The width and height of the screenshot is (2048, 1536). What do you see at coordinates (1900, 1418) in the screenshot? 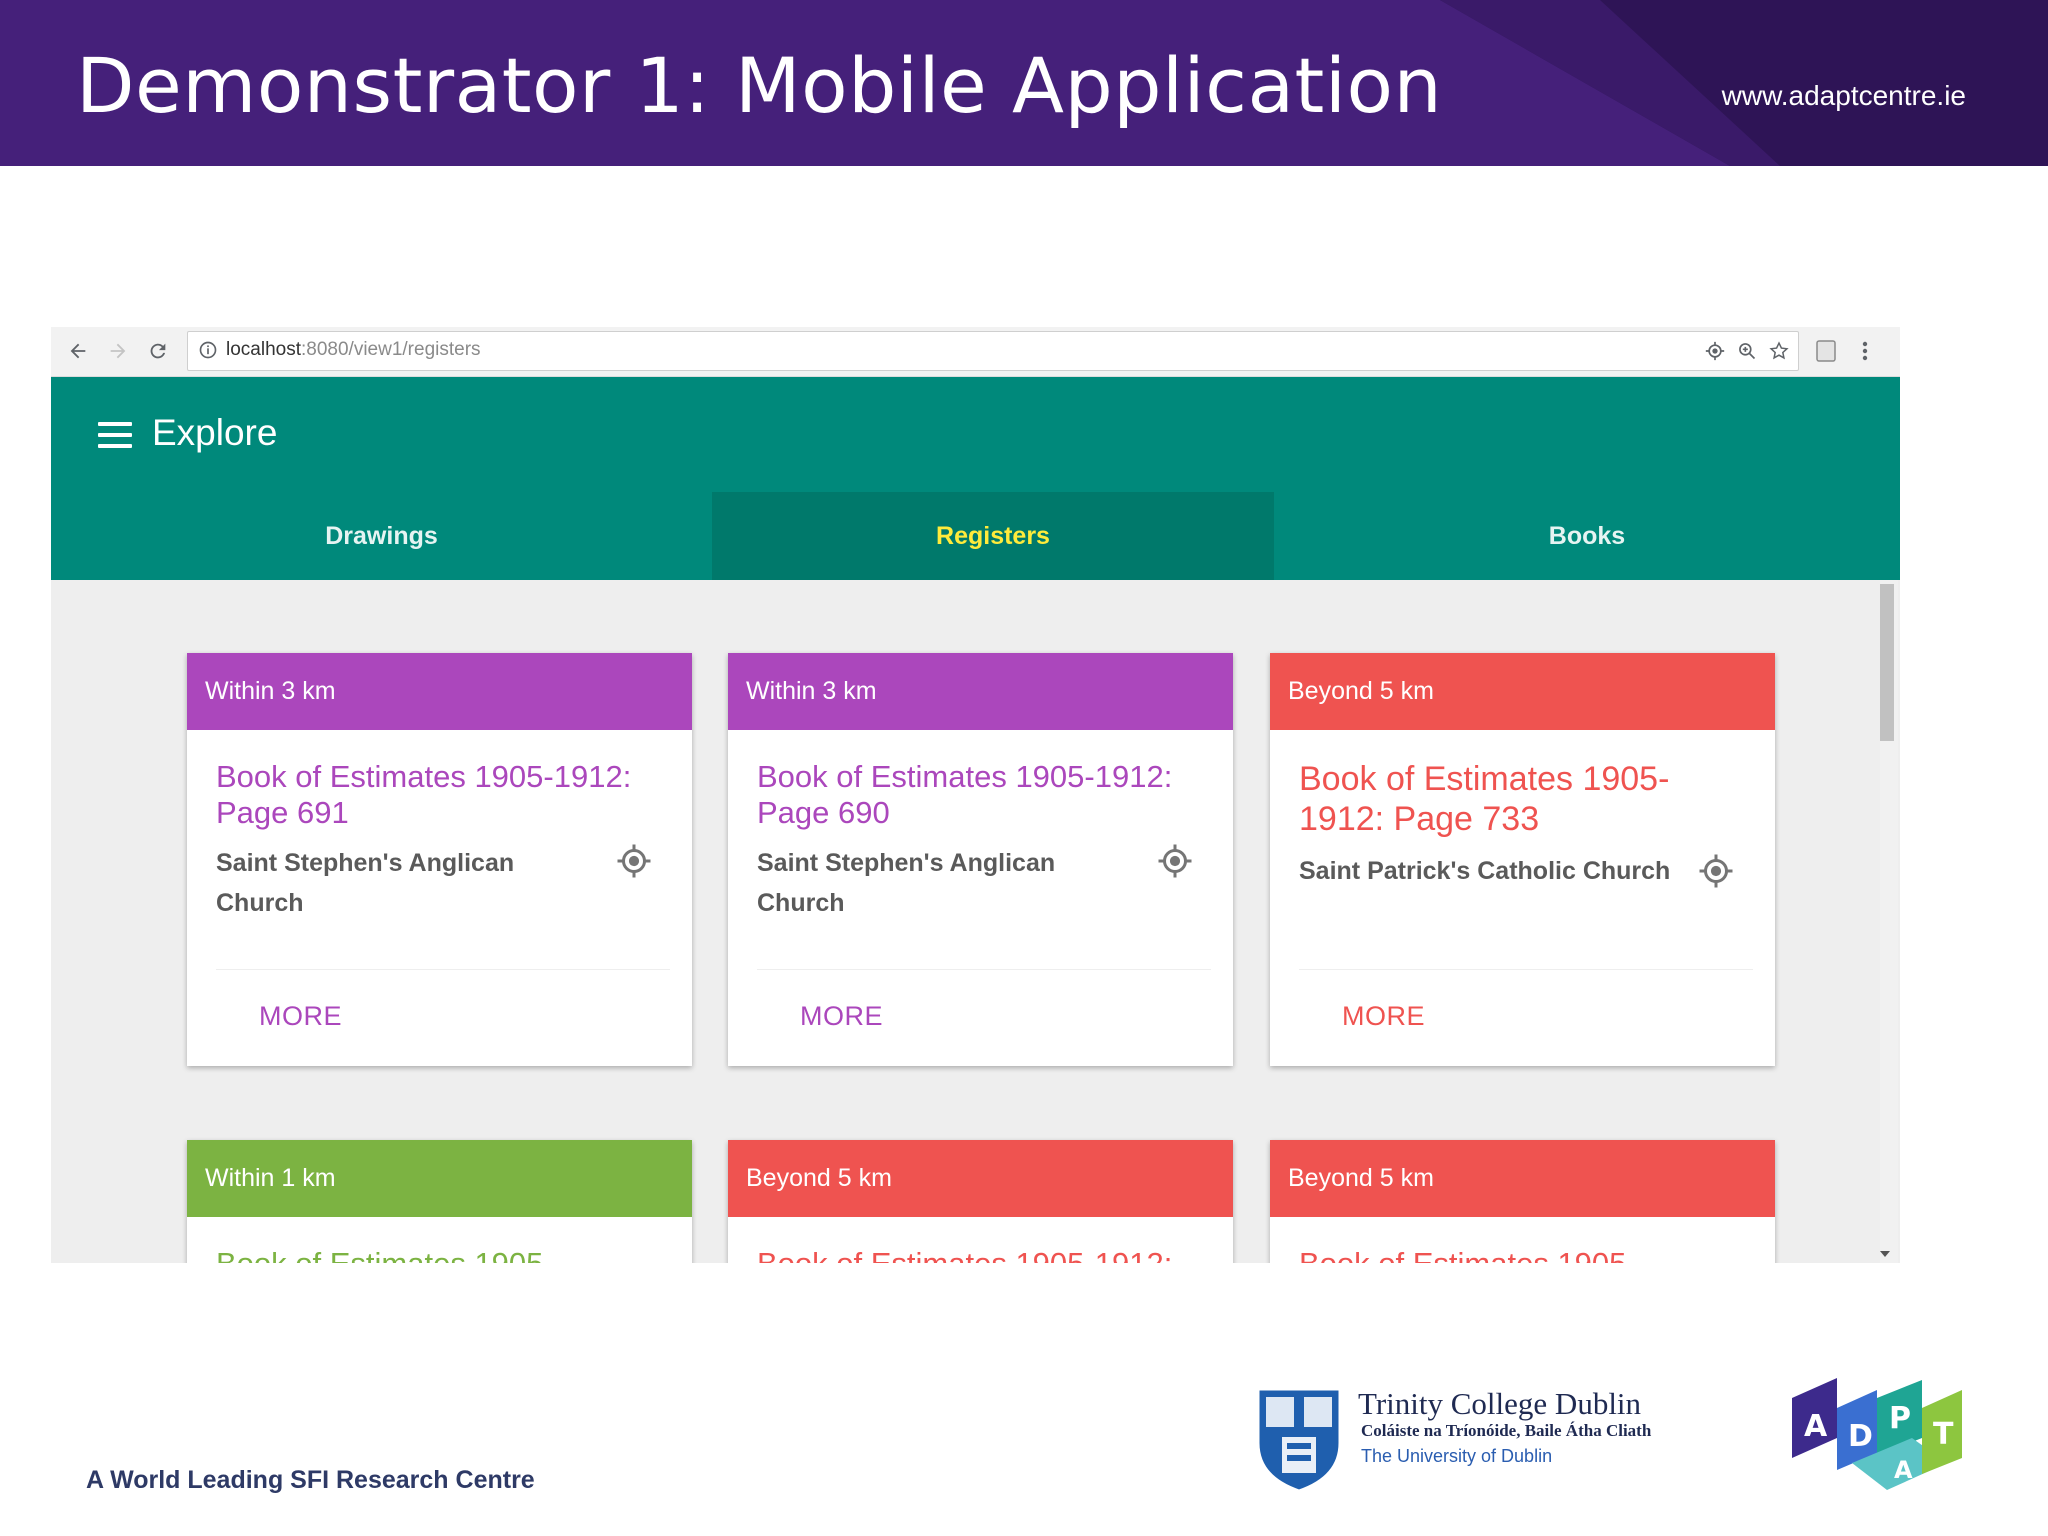
I see `adapt-letter-p: P` at bounding box center [1900, 1418].